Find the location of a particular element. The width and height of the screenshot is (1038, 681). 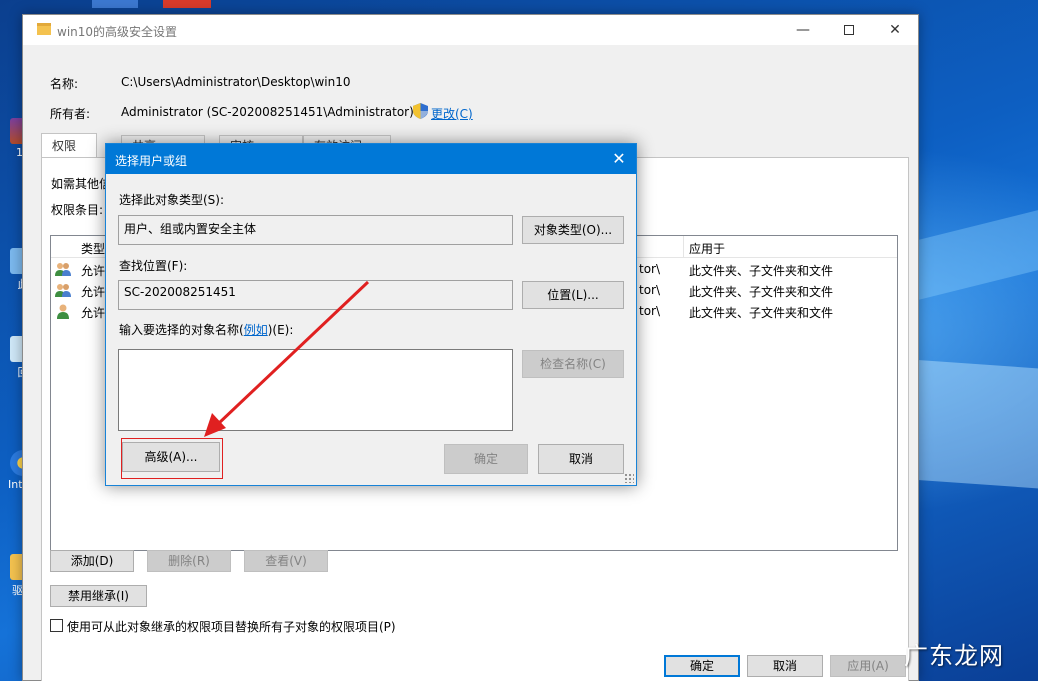

apply-button: 应用(A) is located at coordinates (868, 666).